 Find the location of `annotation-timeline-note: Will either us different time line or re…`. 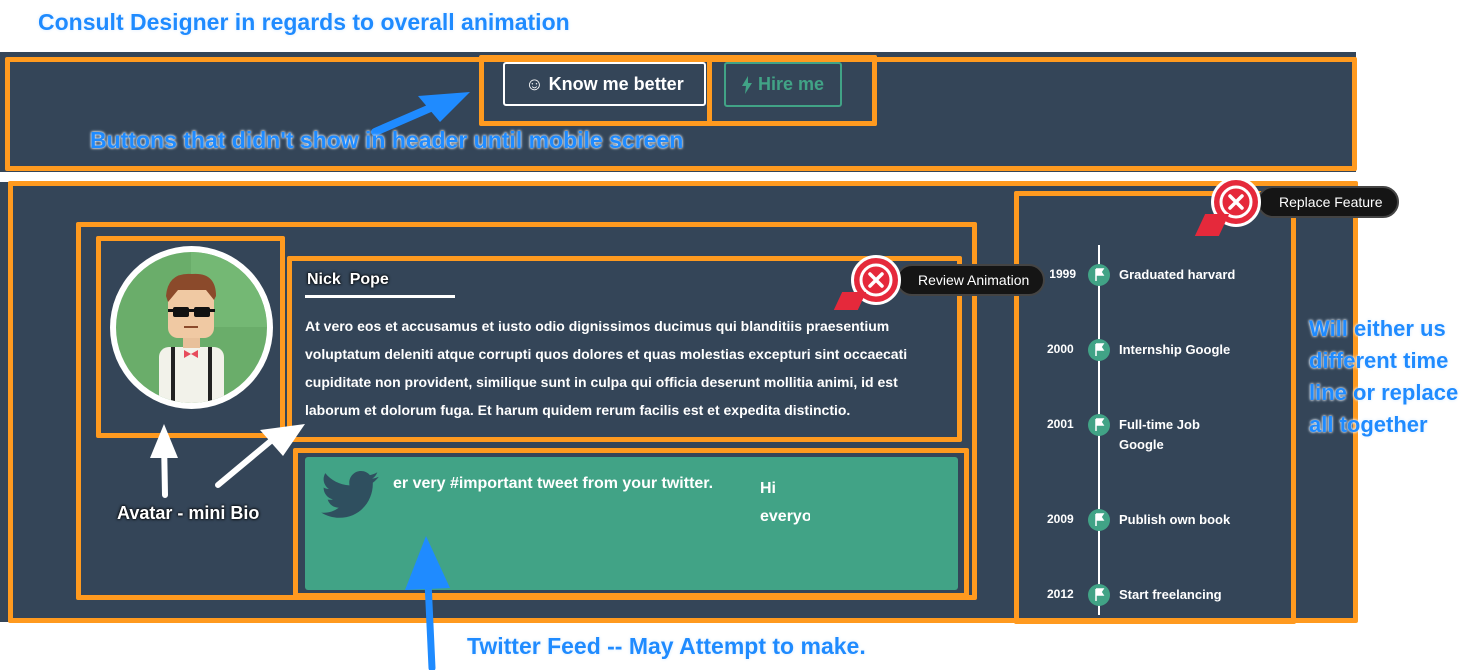

annotation-timeline-note: Will either us different time line or re… is located at coordinates (1384, 376).